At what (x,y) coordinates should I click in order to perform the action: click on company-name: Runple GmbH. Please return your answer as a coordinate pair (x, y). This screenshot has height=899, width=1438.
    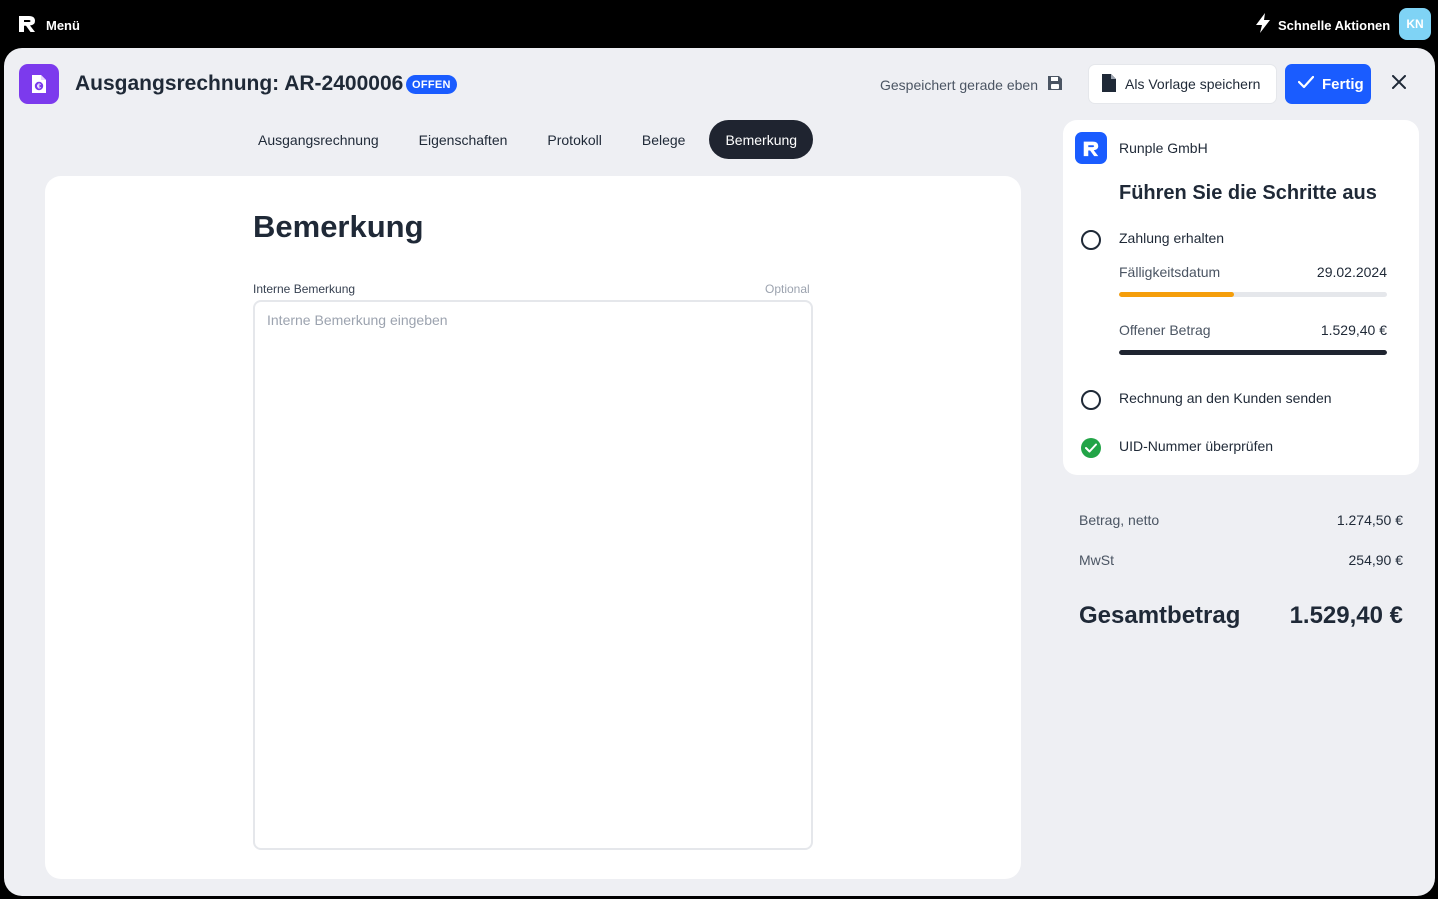
    Looking at the image, I should click on (1163, 148).